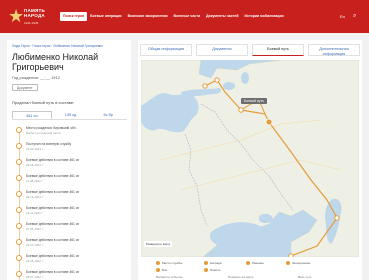 The width and height of the screenshot is (369, 280). What do you see at coordinates (212, 270) in the screenshot?
I see `legend-item: Память` at bounding box center [212, 270].